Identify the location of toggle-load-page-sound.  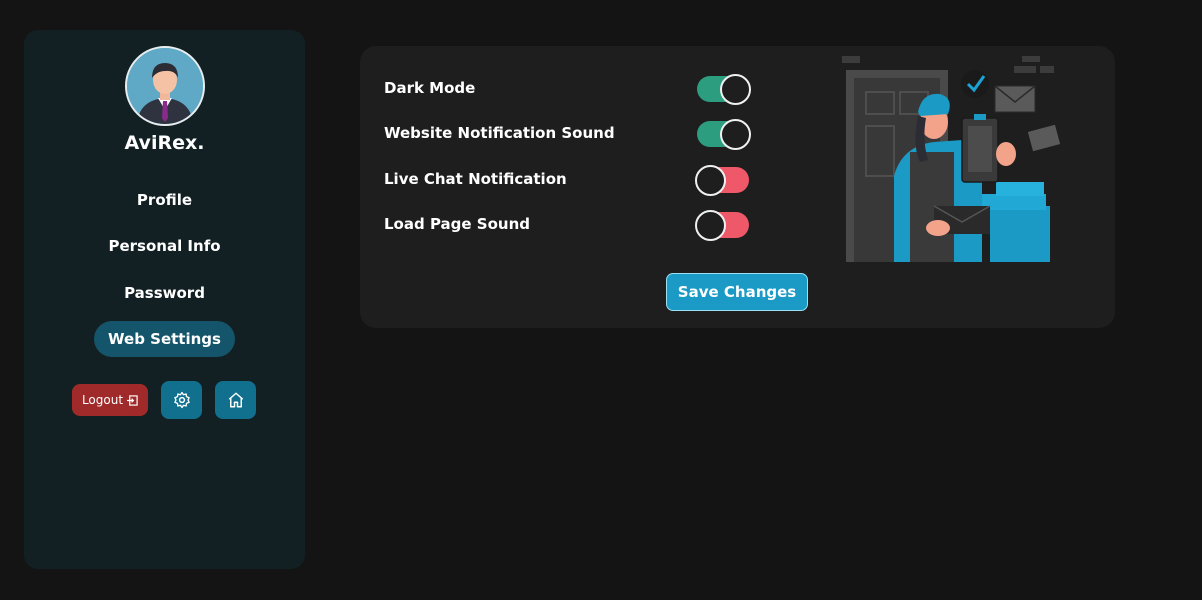
(722, 225).